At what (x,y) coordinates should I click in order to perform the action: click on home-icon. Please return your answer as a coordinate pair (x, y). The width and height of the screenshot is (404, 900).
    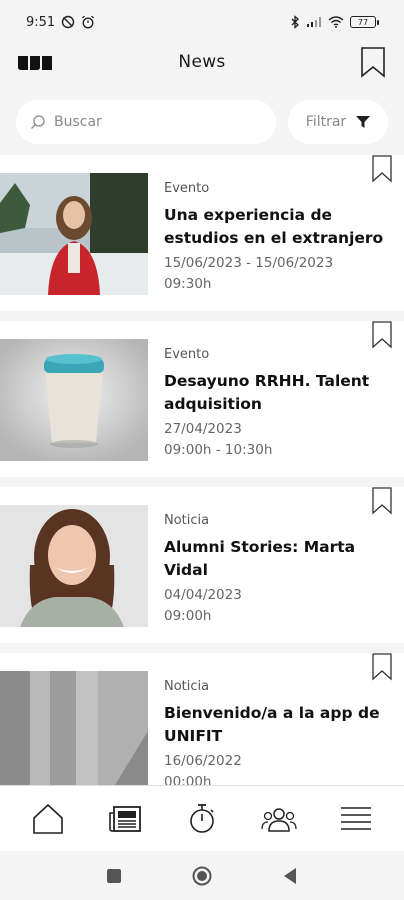
    Looking at the image, I should click on (48, 818).